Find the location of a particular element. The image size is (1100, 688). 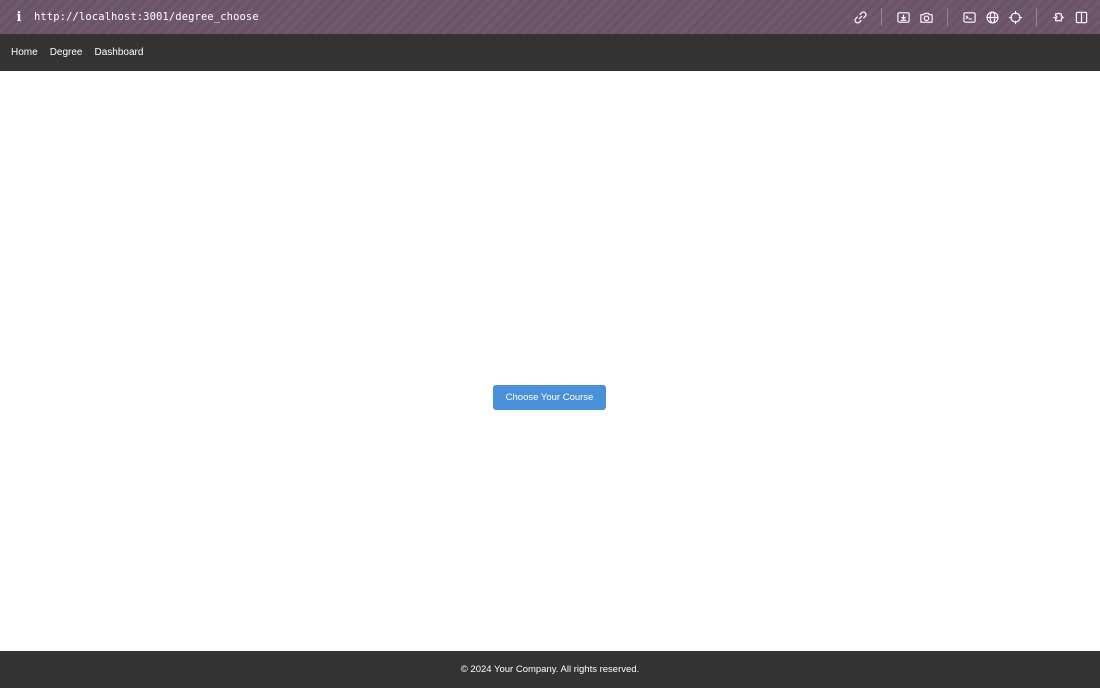

nav-link-degree: Degree is located at coordinates (66, 52).